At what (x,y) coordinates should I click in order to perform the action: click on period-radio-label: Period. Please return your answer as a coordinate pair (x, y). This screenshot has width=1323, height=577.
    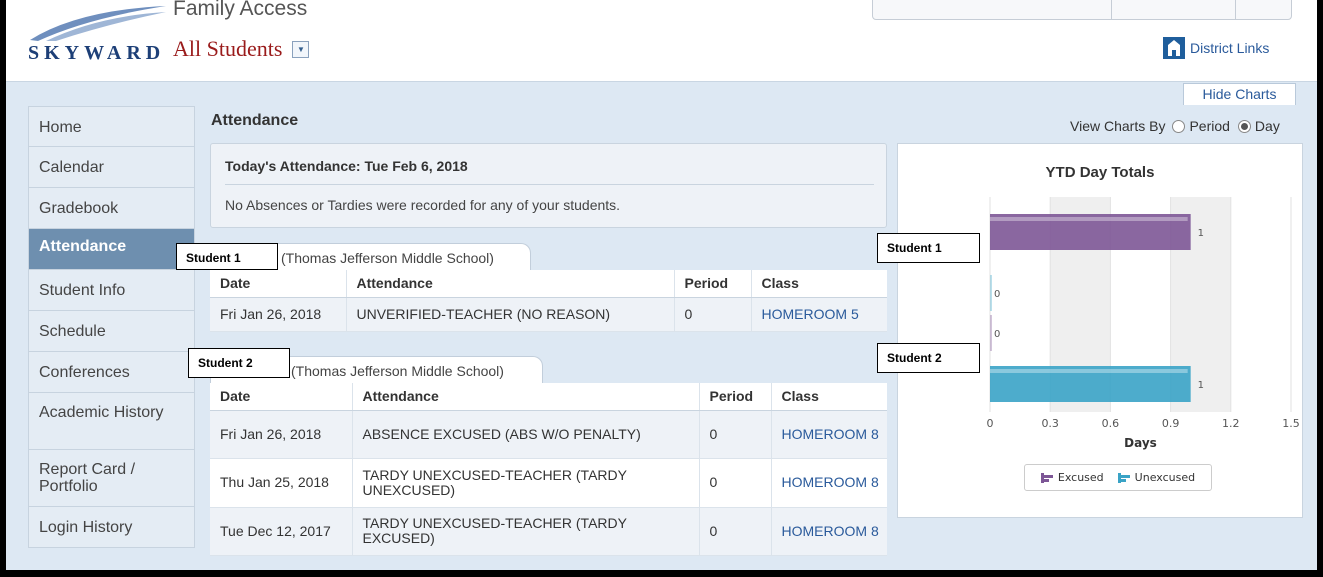
    Looking at the image, I should click on (1209, 126).